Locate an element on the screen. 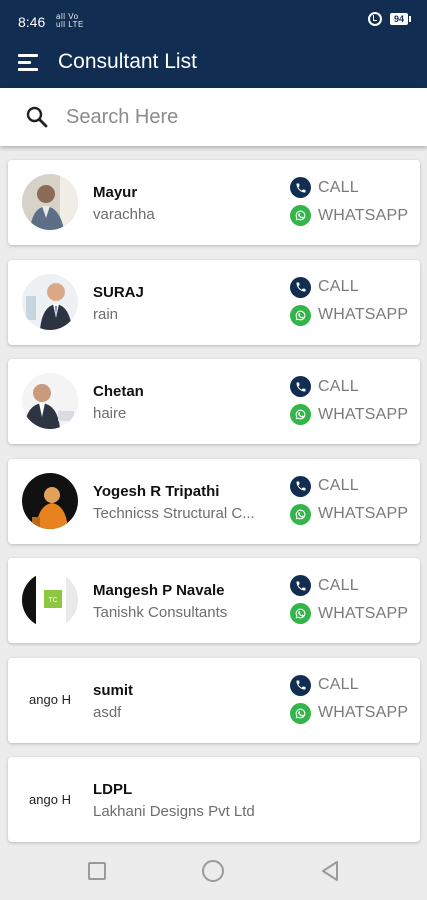 This screenshot has height=900, width=427. consultant-name: Mangesh P Navale is located at coordinates (159, 590).